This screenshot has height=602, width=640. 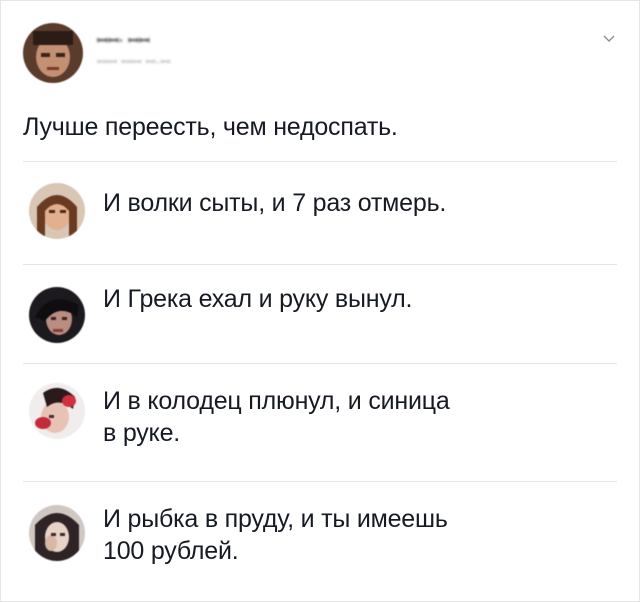 I want to click on tweet-text: Лучше переесть, чем недоспать., so click(x=210, y=127).